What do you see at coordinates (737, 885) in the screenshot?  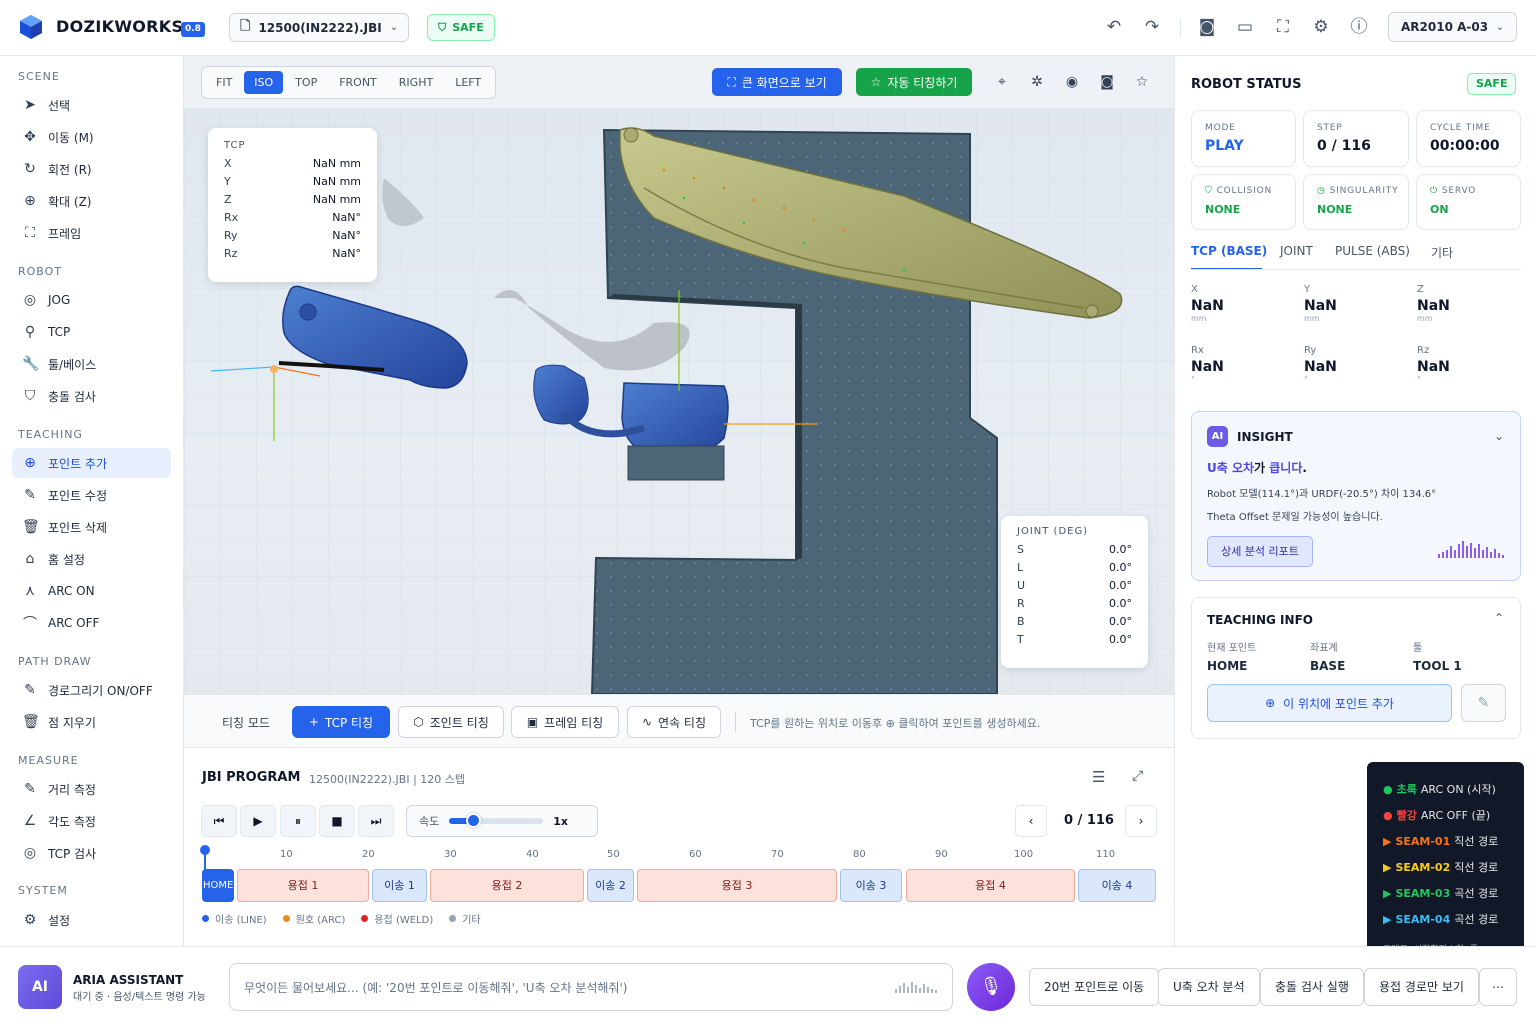 I see `segment-weld-3: 용접 3` at bounding box center [737, 885].